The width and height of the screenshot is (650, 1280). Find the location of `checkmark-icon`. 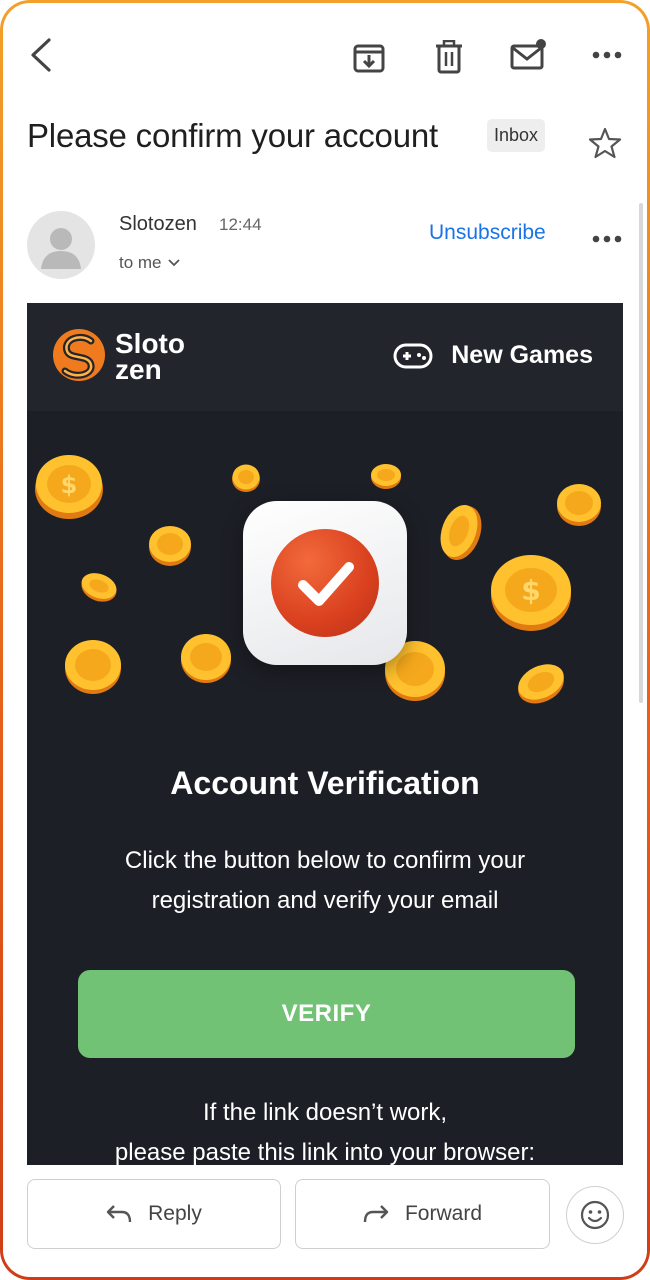

checkmark-icon is located at coordinates (325, 583).